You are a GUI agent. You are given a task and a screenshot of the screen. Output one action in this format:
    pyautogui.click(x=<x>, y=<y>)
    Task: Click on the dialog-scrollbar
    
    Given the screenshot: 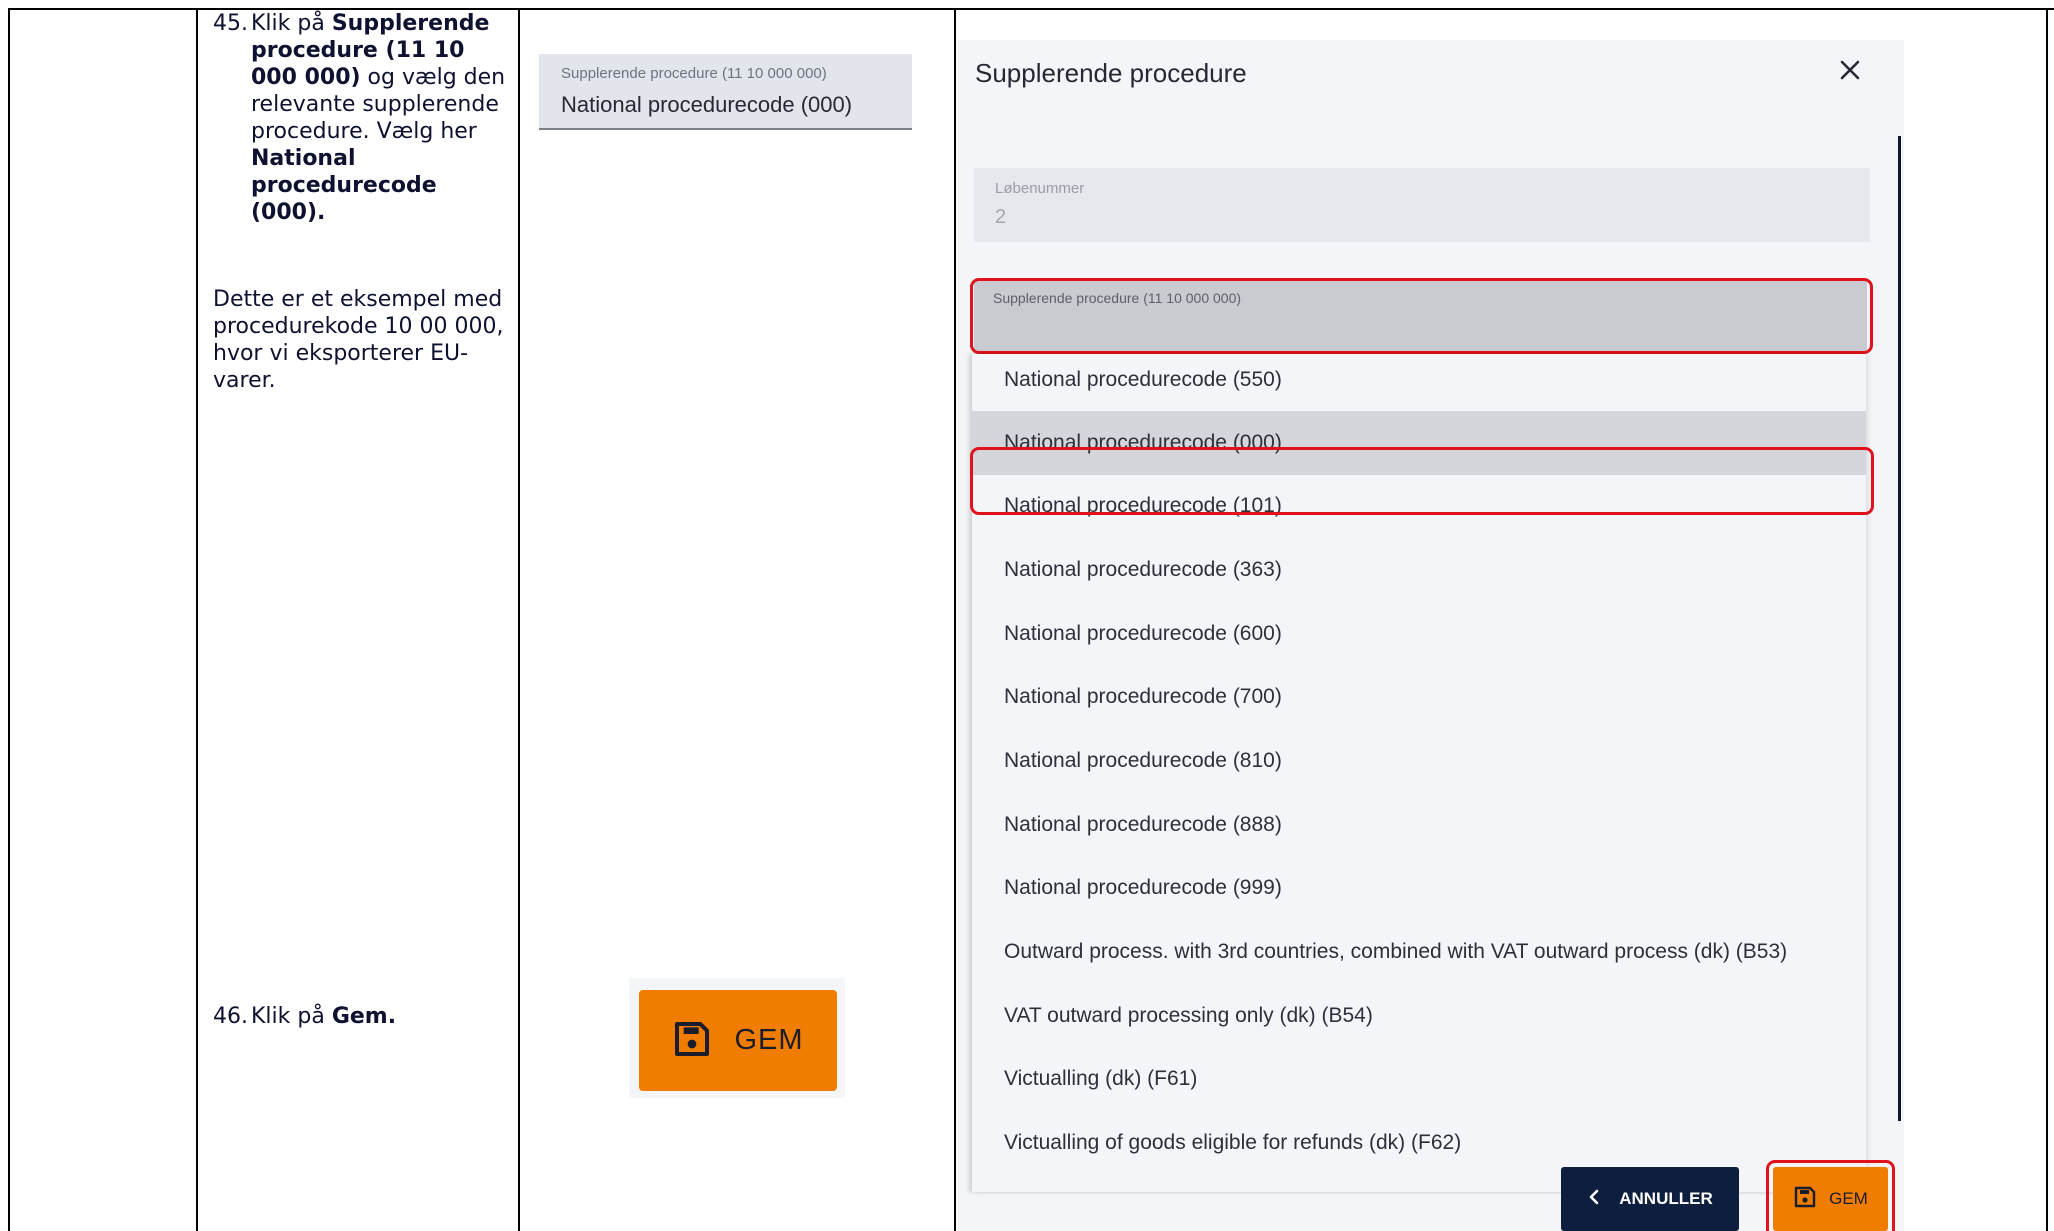 What is the action you would take?
    pyautogui.click(x=1899, y=628)
    